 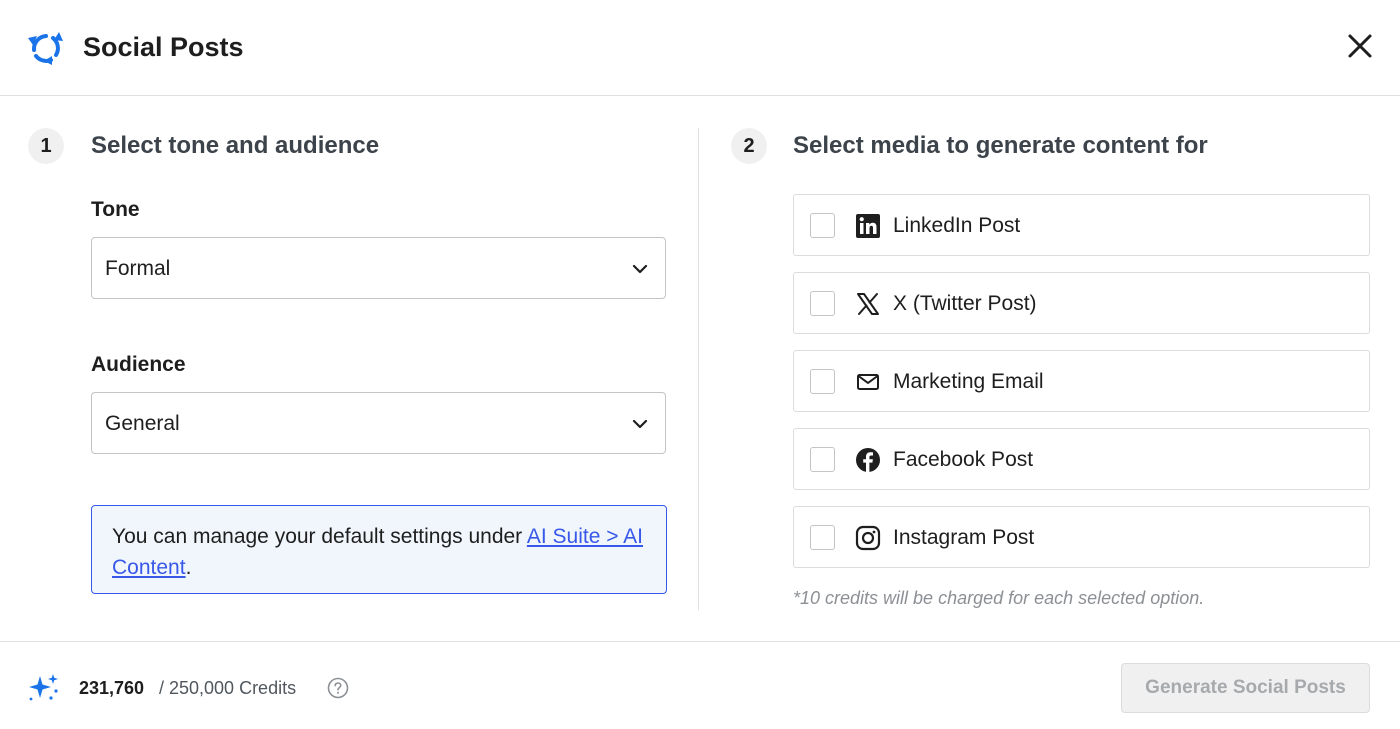 I want to click on facebook-checkbox, so click(x=822, y=459).